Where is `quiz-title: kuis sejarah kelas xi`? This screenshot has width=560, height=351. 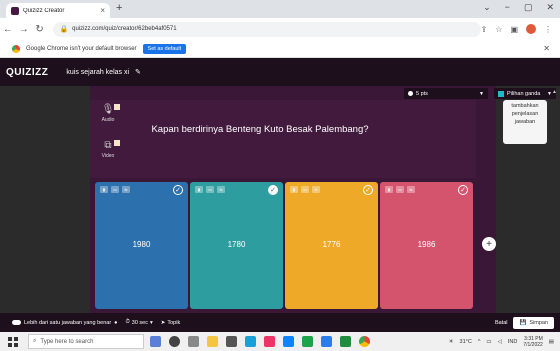 quiz-title: kuis sejarah kelas xi is located at coordinates (97, 72).